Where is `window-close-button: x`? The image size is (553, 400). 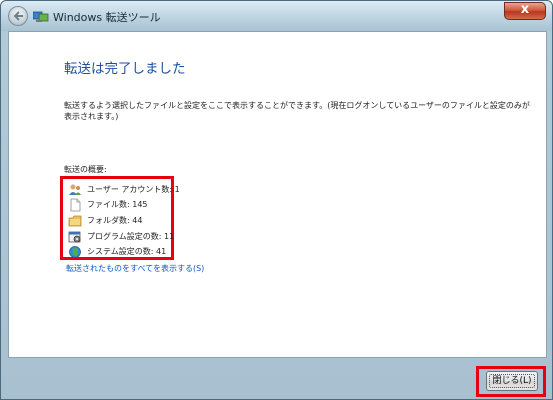 window-close-button: x is located at coordinates (525, 11).